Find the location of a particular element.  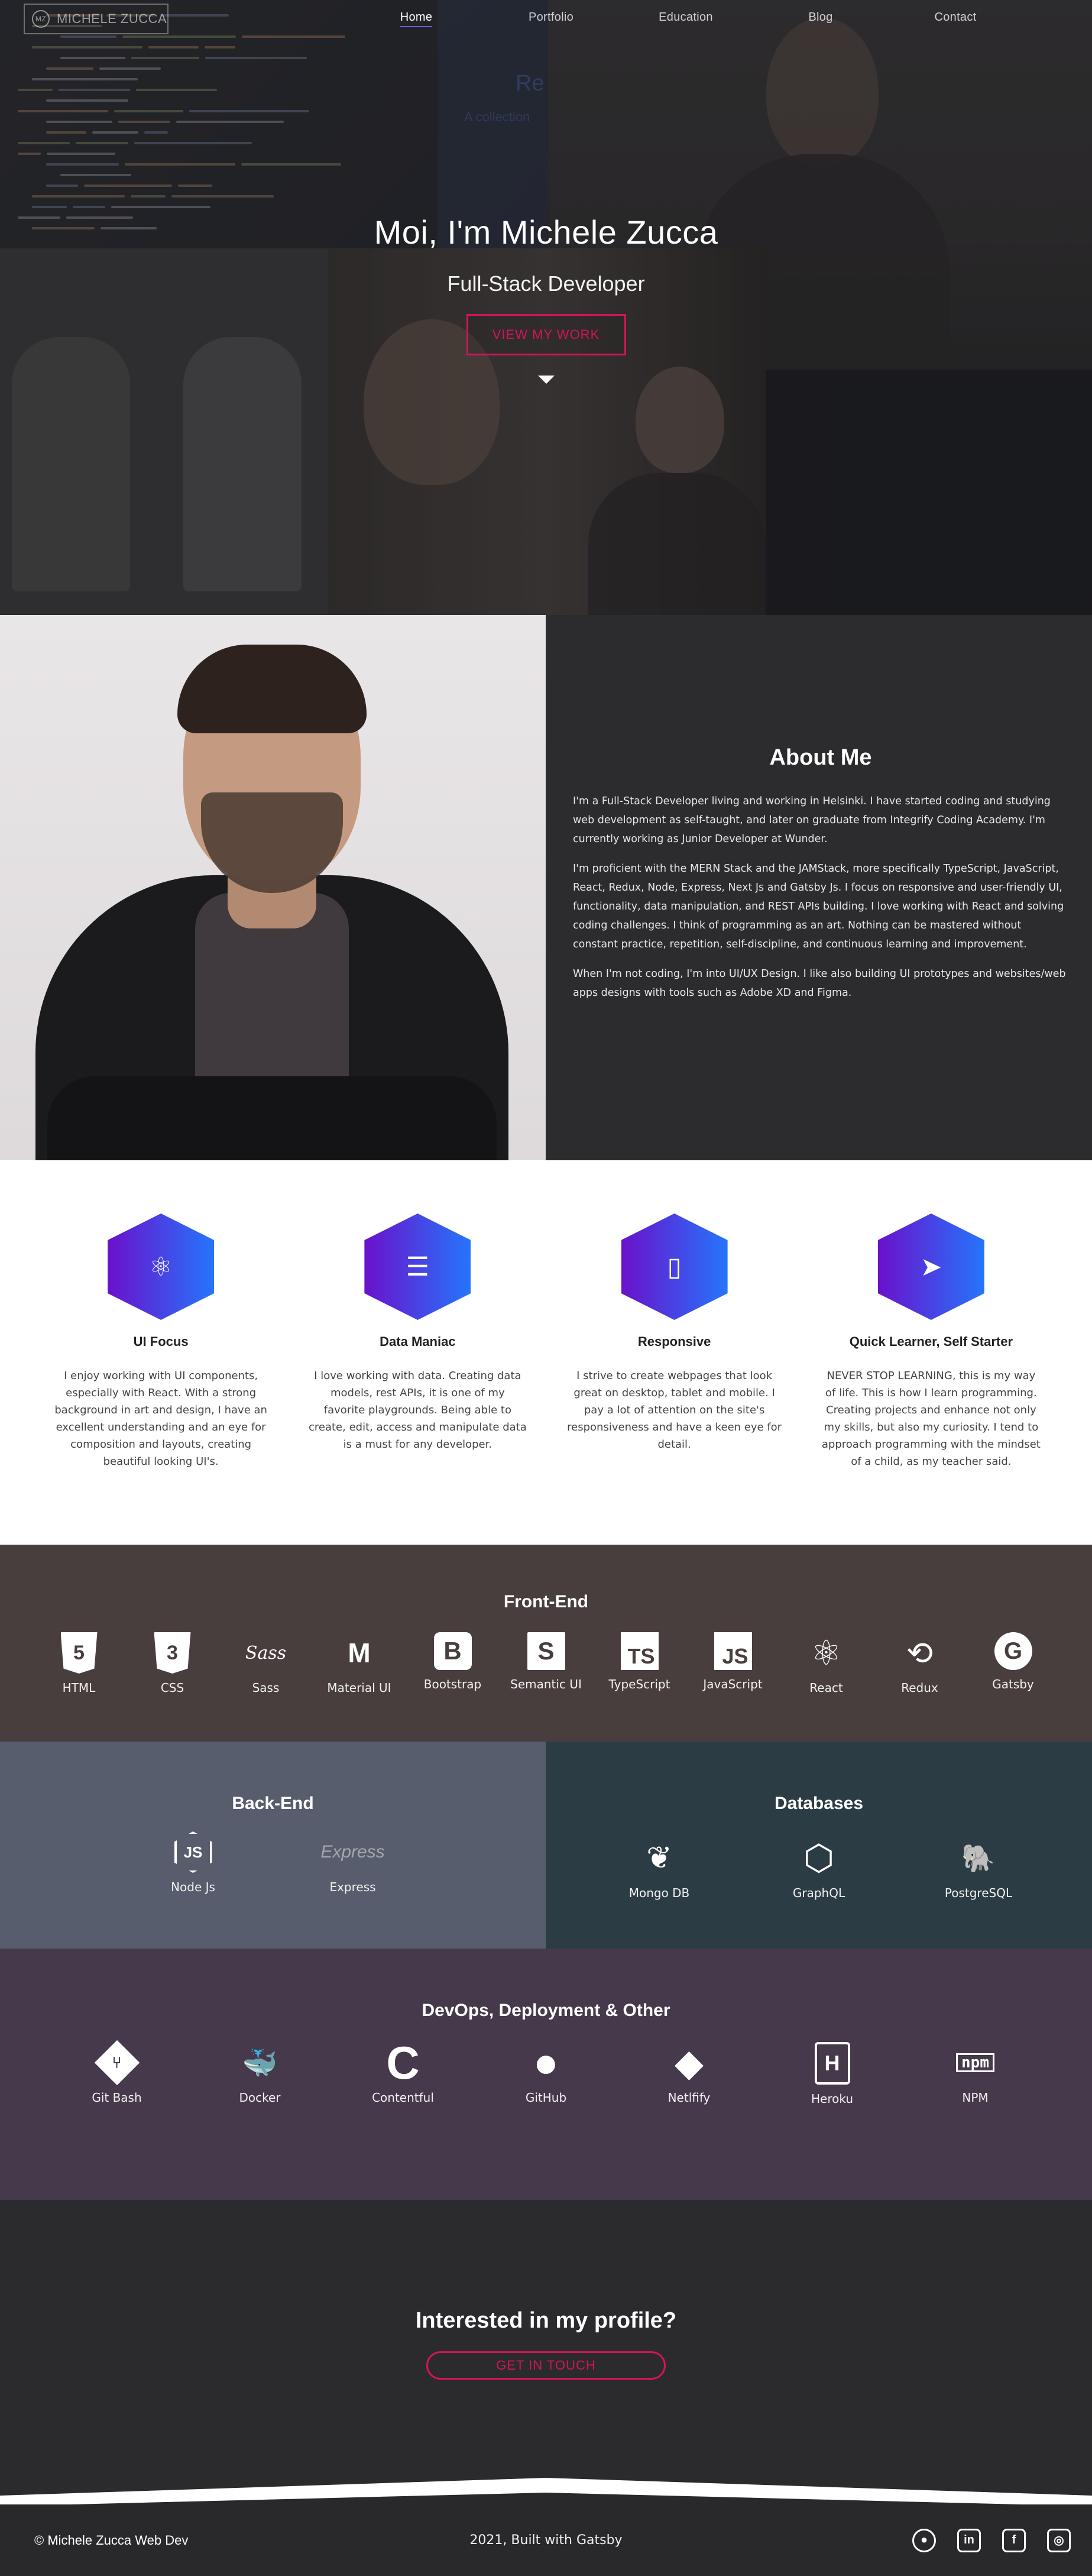

databases-title: Databases is located at coordinates (819, 1804).